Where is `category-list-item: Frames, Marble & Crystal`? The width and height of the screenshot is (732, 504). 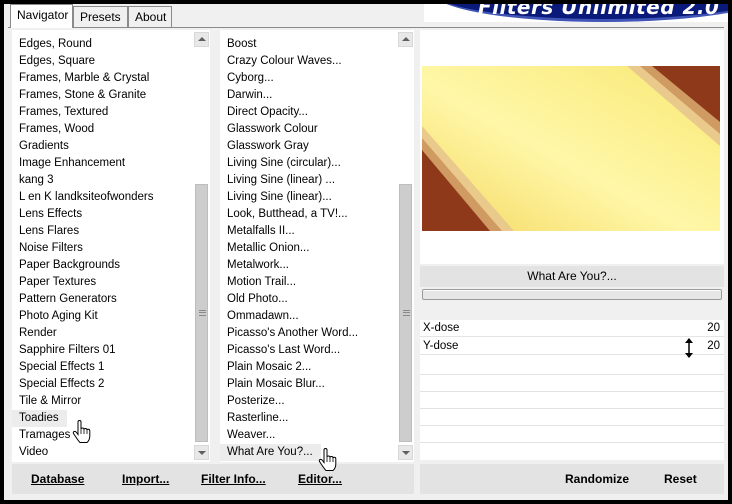 category-list-item: Frames, Marble & Crystal is located at coordinates (103, 78).